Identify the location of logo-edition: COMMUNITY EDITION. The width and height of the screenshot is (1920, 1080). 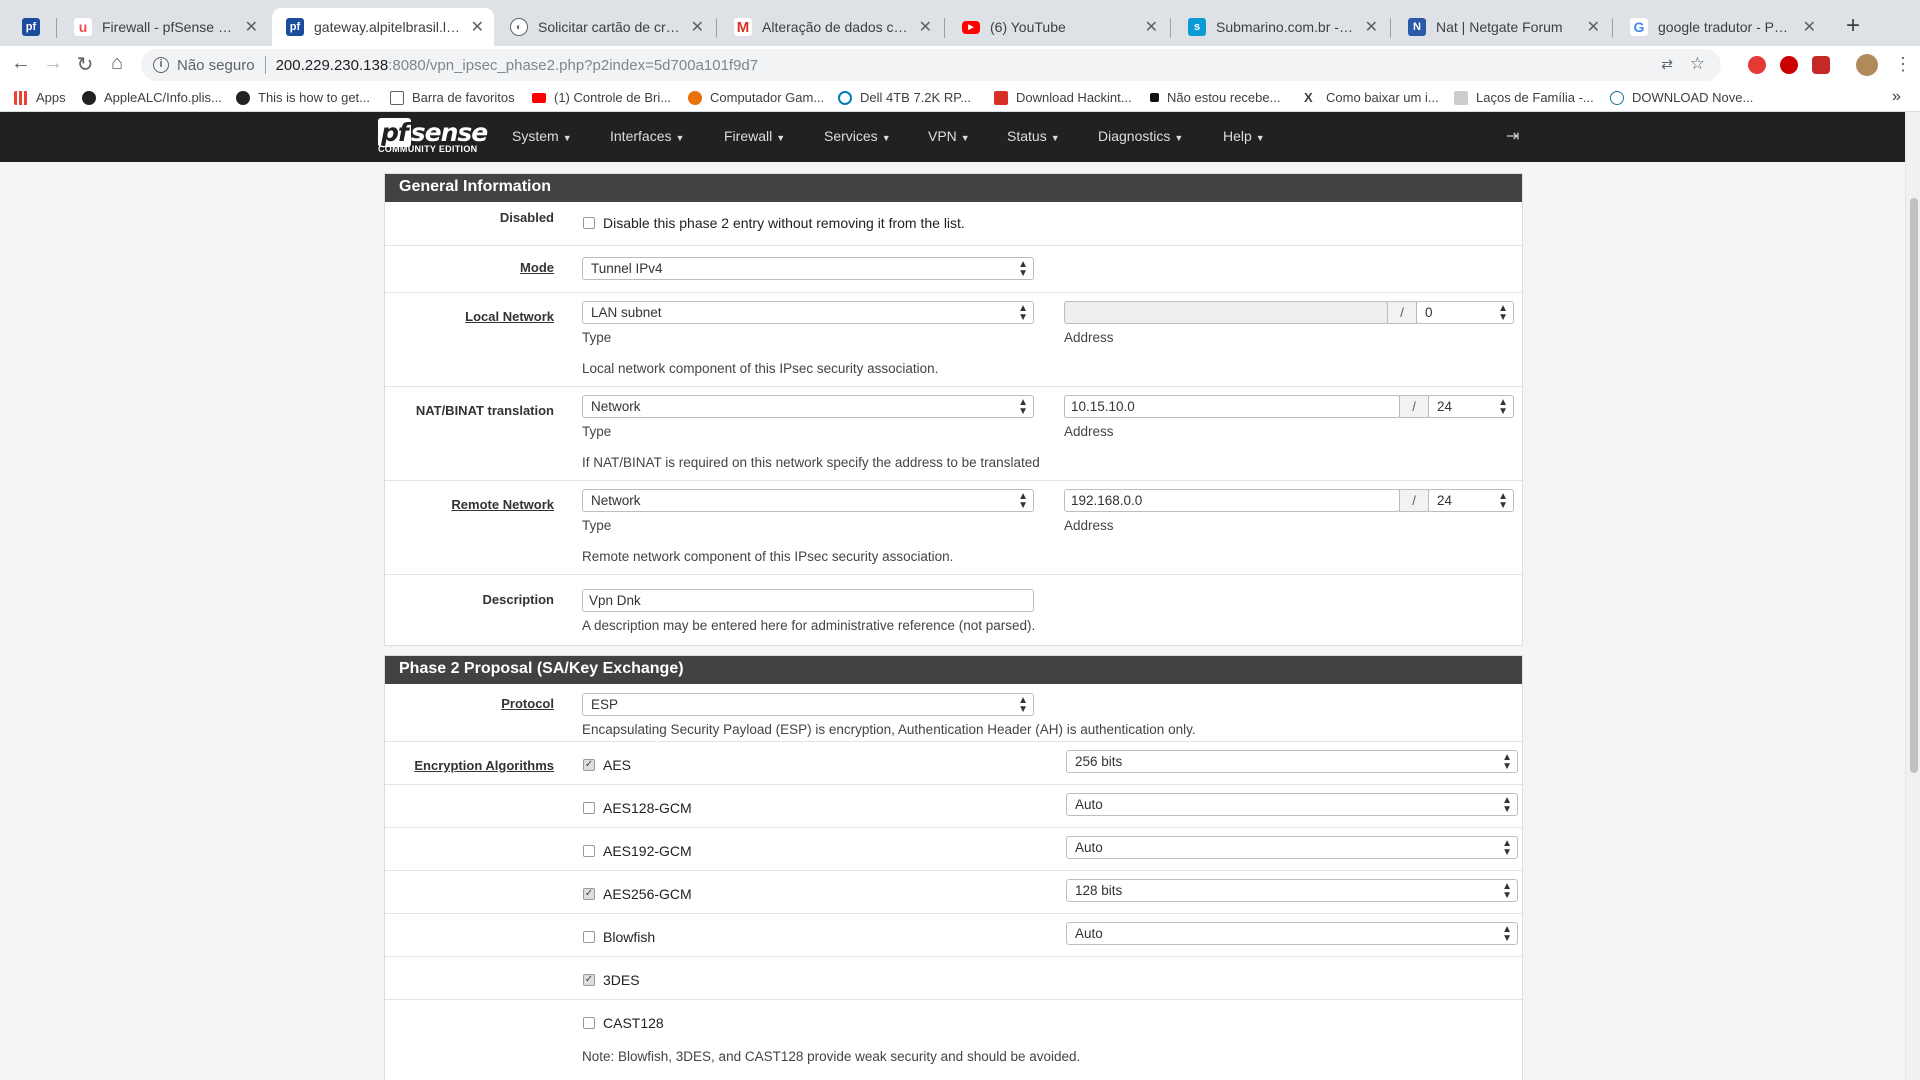
(428, 149).